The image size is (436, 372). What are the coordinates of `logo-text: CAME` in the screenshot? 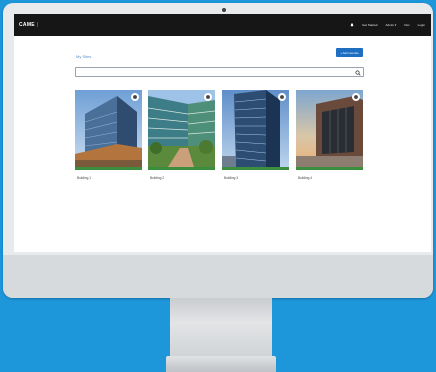 It's located at (27, 25).